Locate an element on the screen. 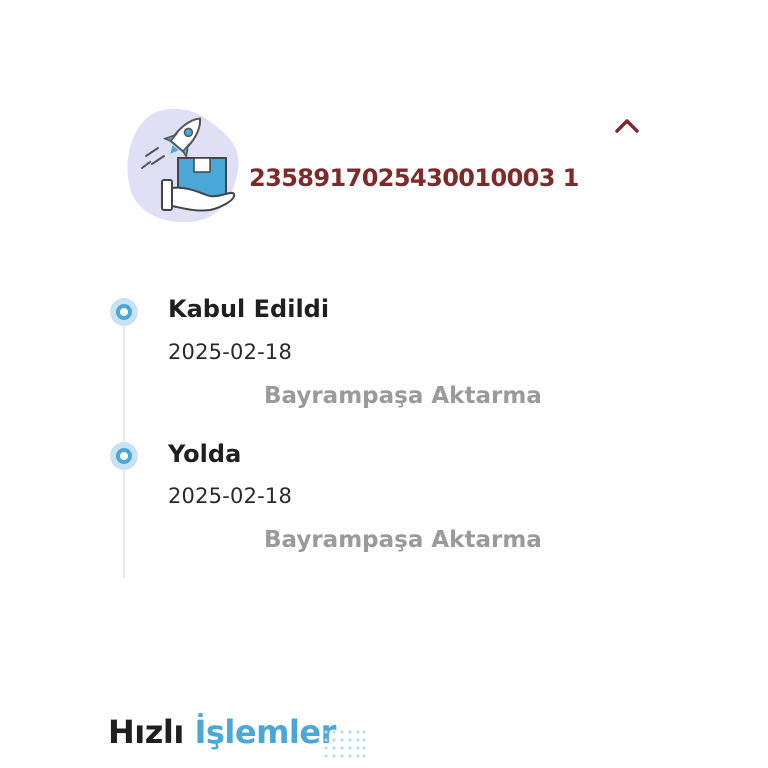  chevron-up-icon is located at coordinates (627, 126).